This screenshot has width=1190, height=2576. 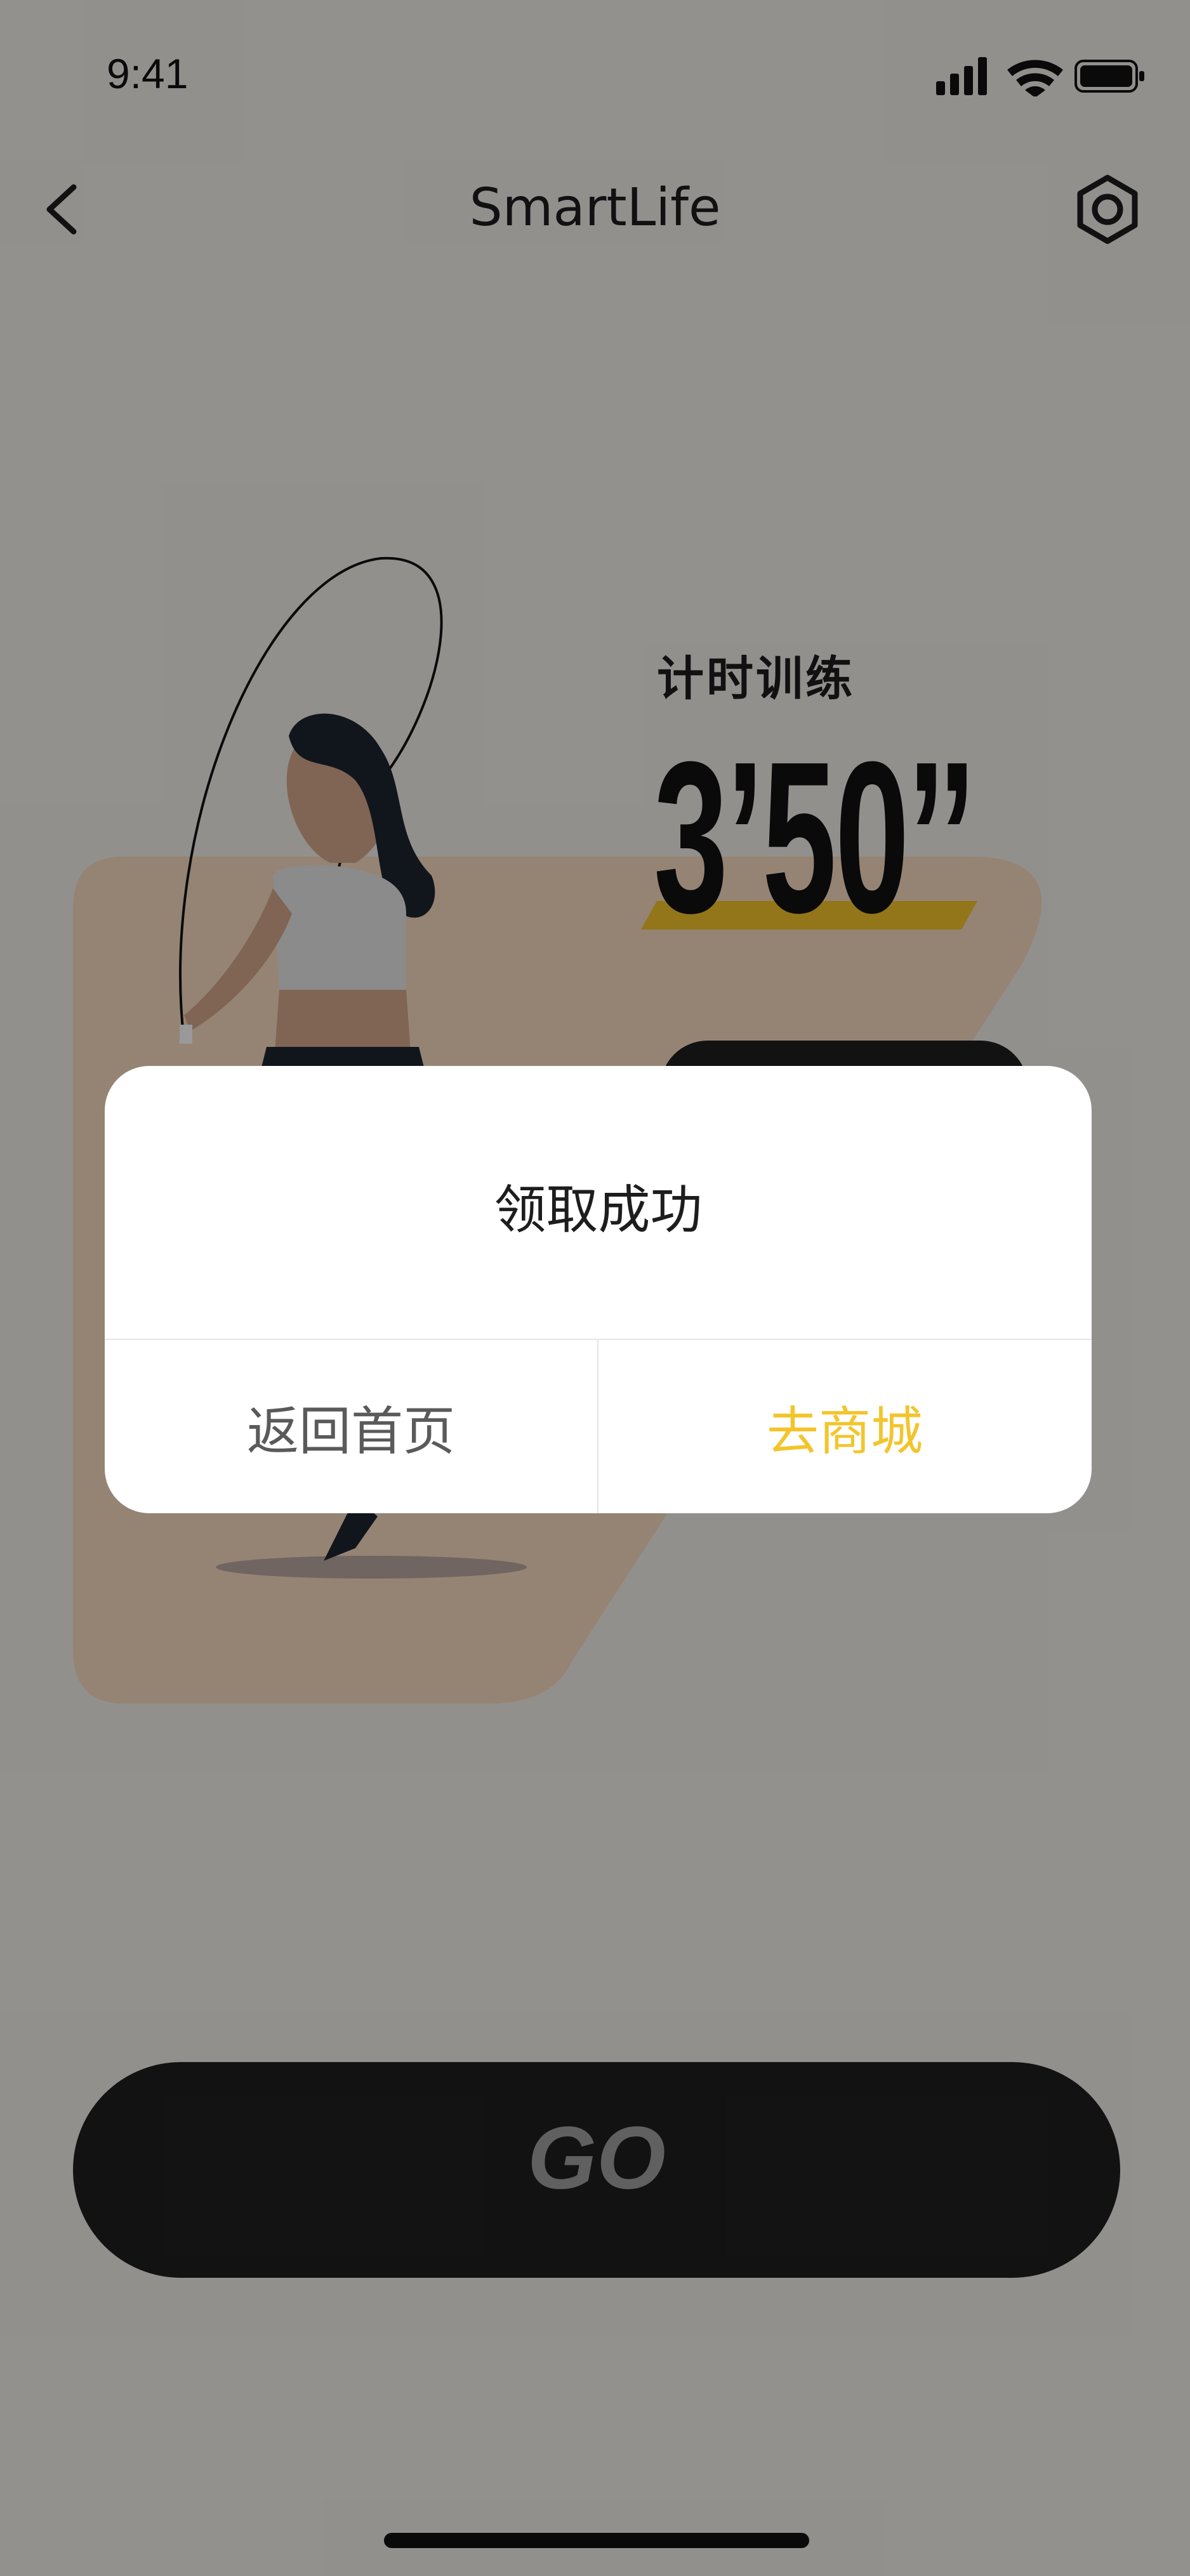 I want to click on return-home-button: 返回首页, so click(x=351, y=1426).